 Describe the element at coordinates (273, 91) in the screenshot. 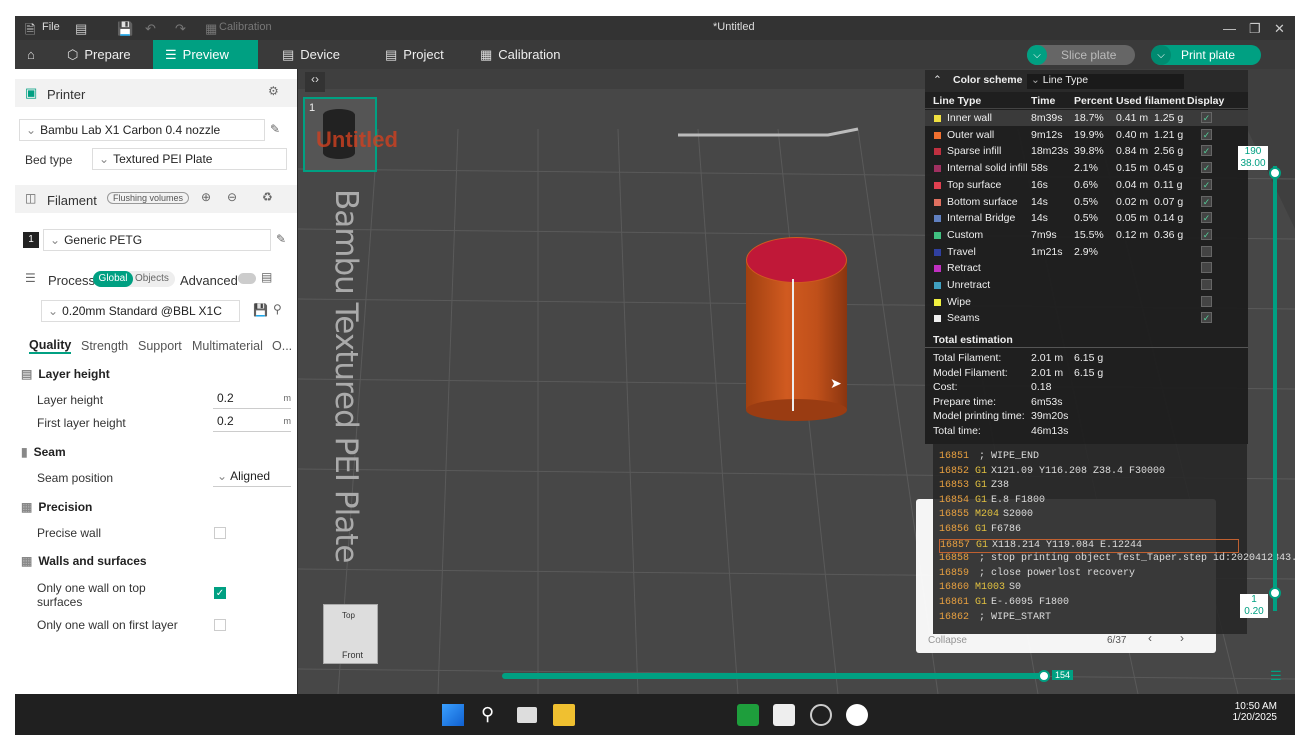

I see `printer-settings-icon: ⚙` at that location.